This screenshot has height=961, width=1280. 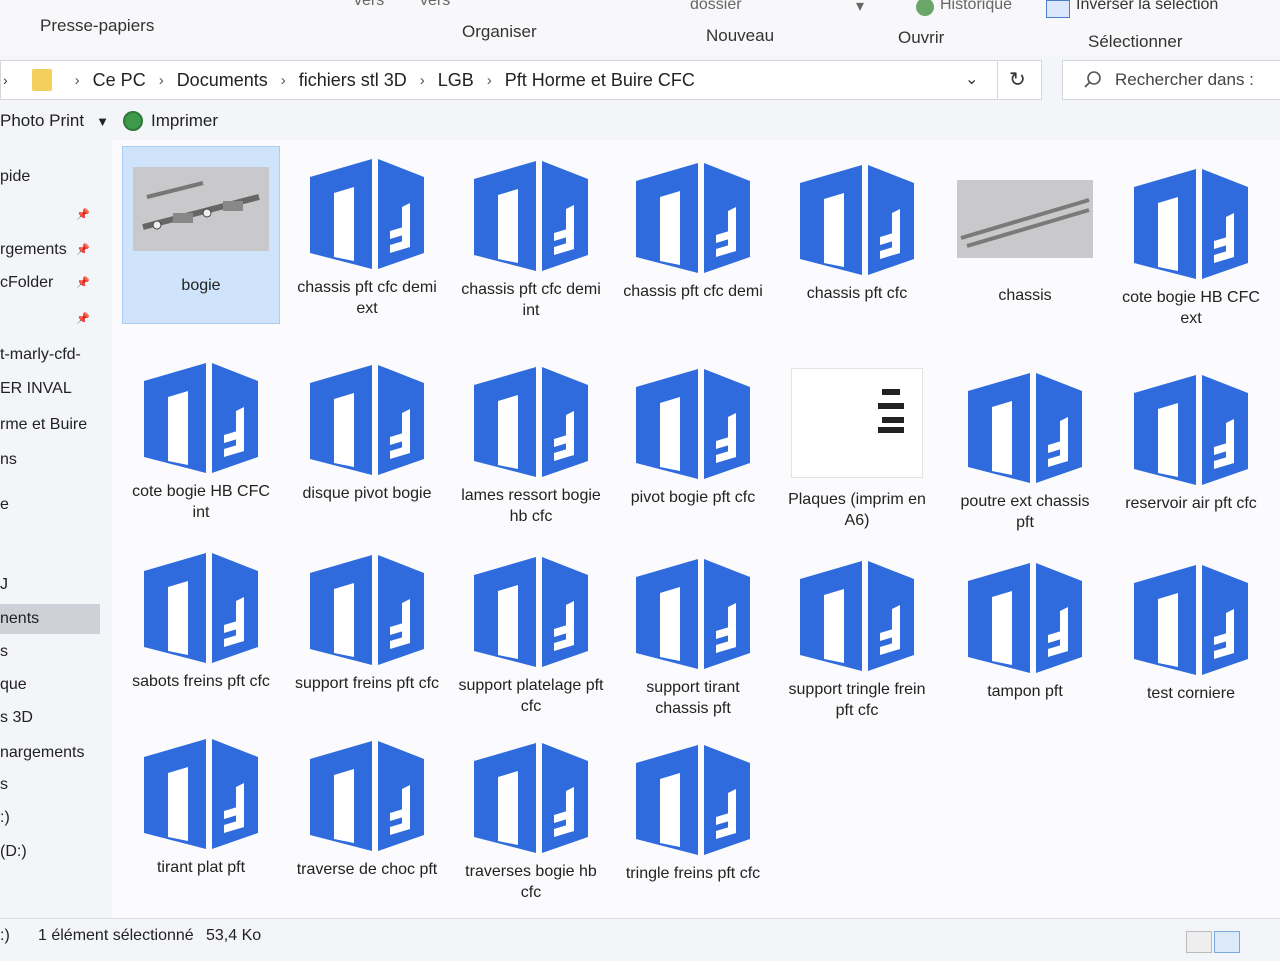 What do you see at coordinates (456, 80) in the screenshot?
I see `breadcrumb-lgb: LGB` at bounding box center [456, 80].